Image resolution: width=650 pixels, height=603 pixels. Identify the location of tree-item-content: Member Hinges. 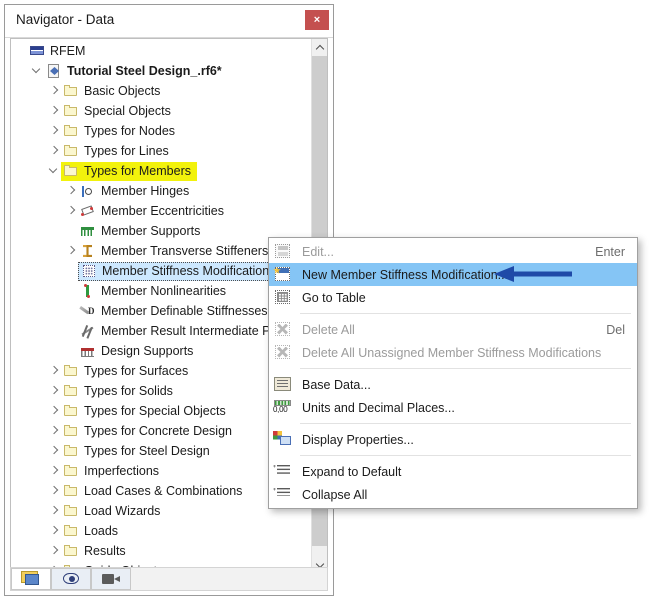
(136, 191).